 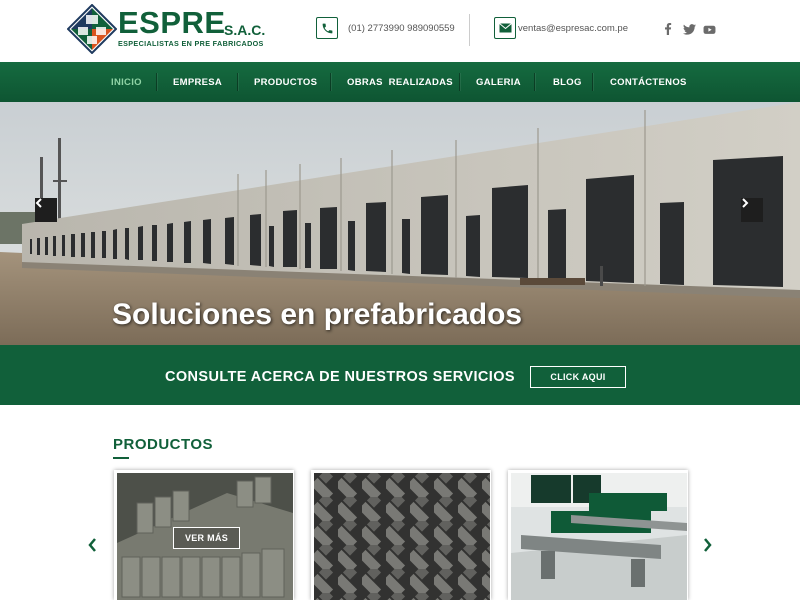 What do you see at coordinates (191, 43) in the screenshot?
I see `brand-tagline: ESPECIALISTAS EN PRE FABRICADOS` at bounding box center [191, 43].